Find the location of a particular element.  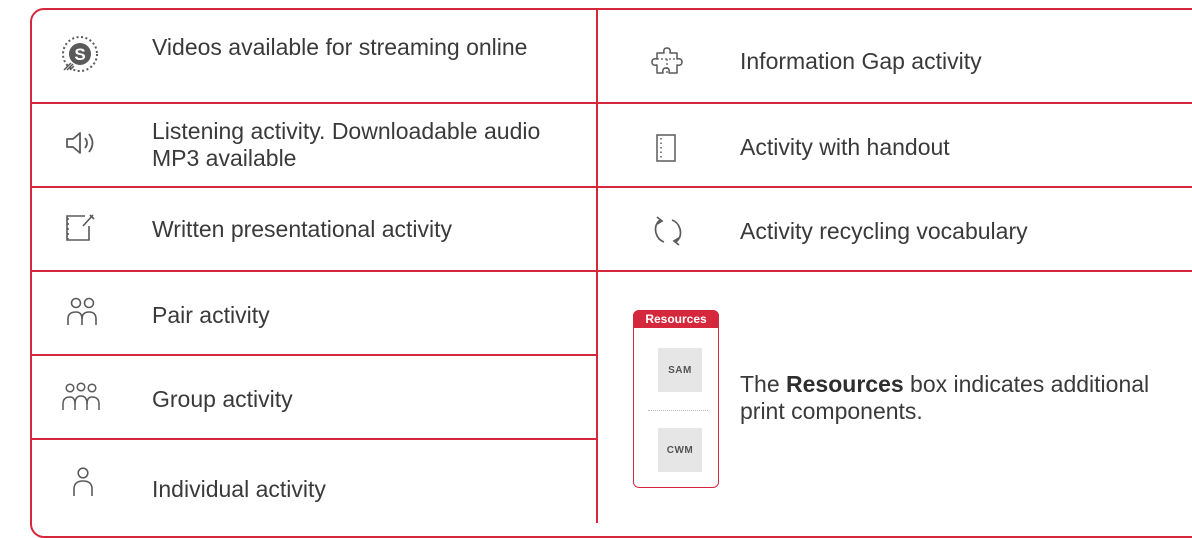

legend-text: Videos available for streaming online is located at coordinates (340, 47).